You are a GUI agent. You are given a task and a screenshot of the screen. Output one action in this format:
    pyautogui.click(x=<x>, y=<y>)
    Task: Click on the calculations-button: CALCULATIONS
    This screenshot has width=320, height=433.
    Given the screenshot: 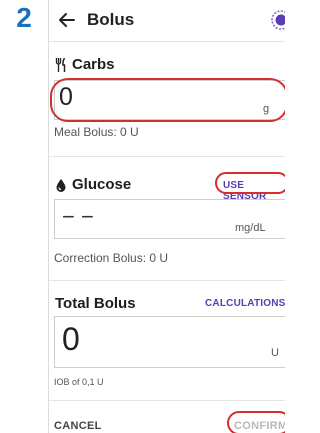 What is the action you would take?
    pyautogui.click(x=245, y=303)
    